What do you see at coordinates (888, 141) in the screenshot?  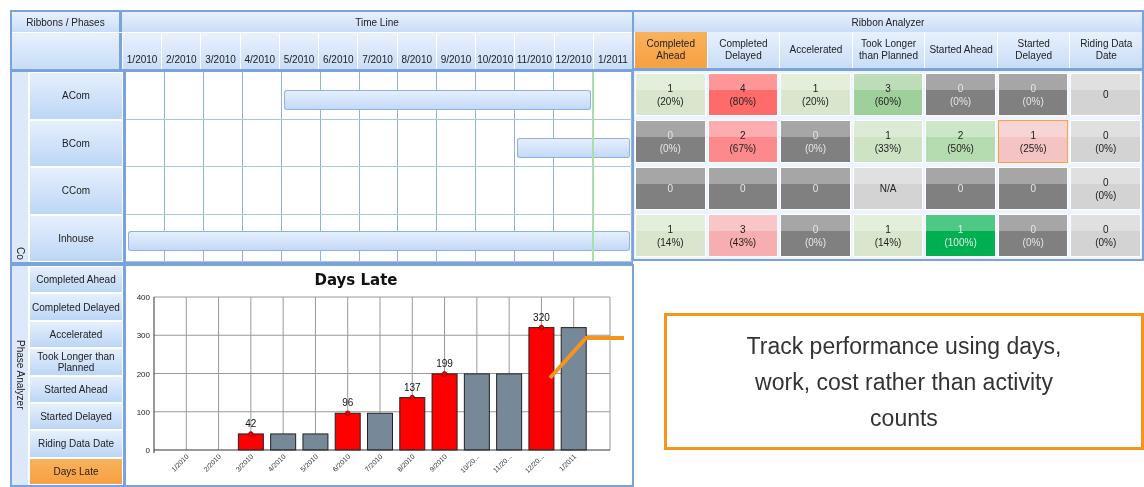 I see `status-cell: 1 (33%)` at bounding box center [888, 141].